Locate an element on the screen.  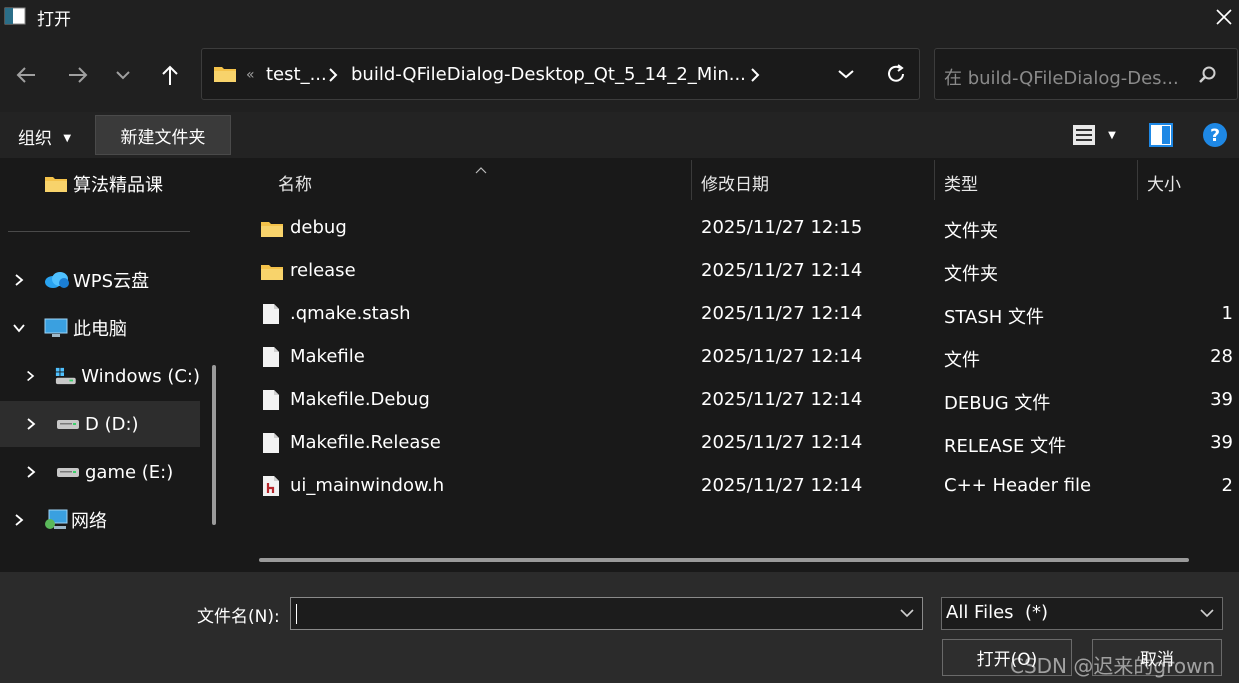
sidebar-scrollbar is located at coordinates (214, 445).